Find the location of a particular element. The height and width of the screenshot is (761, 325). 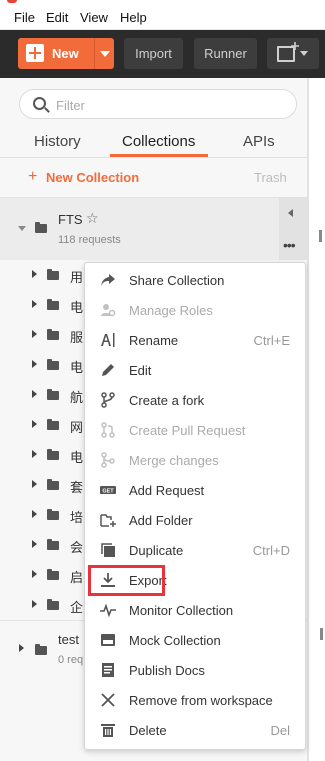

search-input is located at coordinates (156, 105).